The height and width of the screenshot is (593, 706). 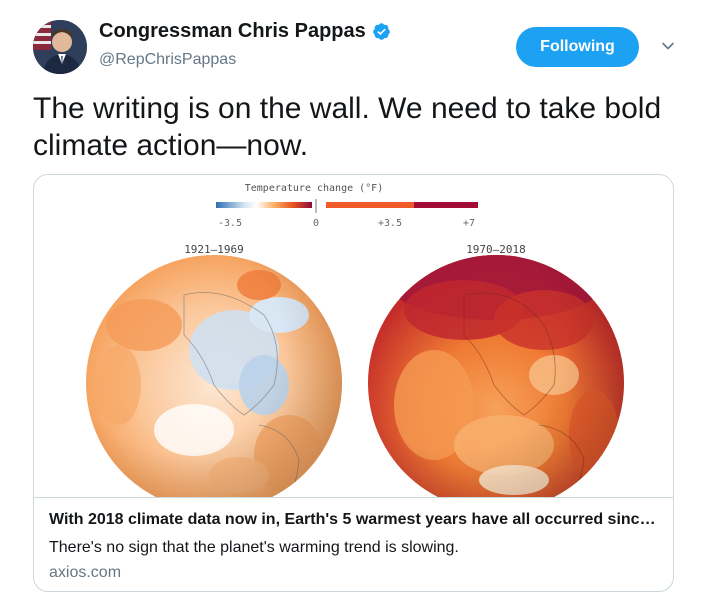 What do you see at coordinates (85, 573) in the screenshot?
I see `card-domain: axios.com` at bounding box center [85, 573].